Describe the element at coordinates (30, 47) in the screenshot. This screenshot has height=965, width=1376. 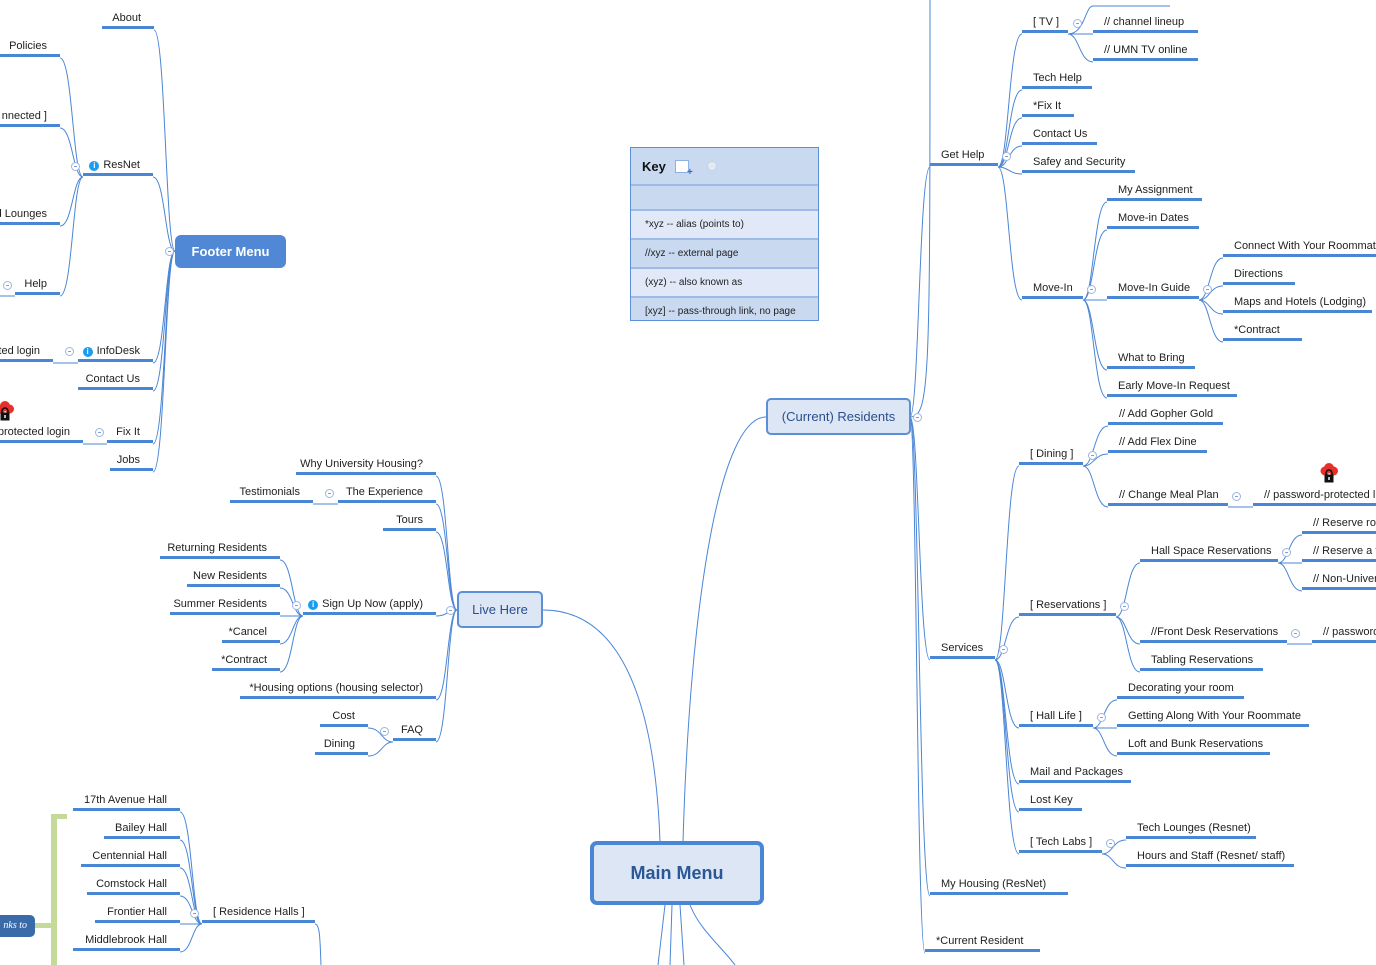
I see `topic-node: Policies` at that location.